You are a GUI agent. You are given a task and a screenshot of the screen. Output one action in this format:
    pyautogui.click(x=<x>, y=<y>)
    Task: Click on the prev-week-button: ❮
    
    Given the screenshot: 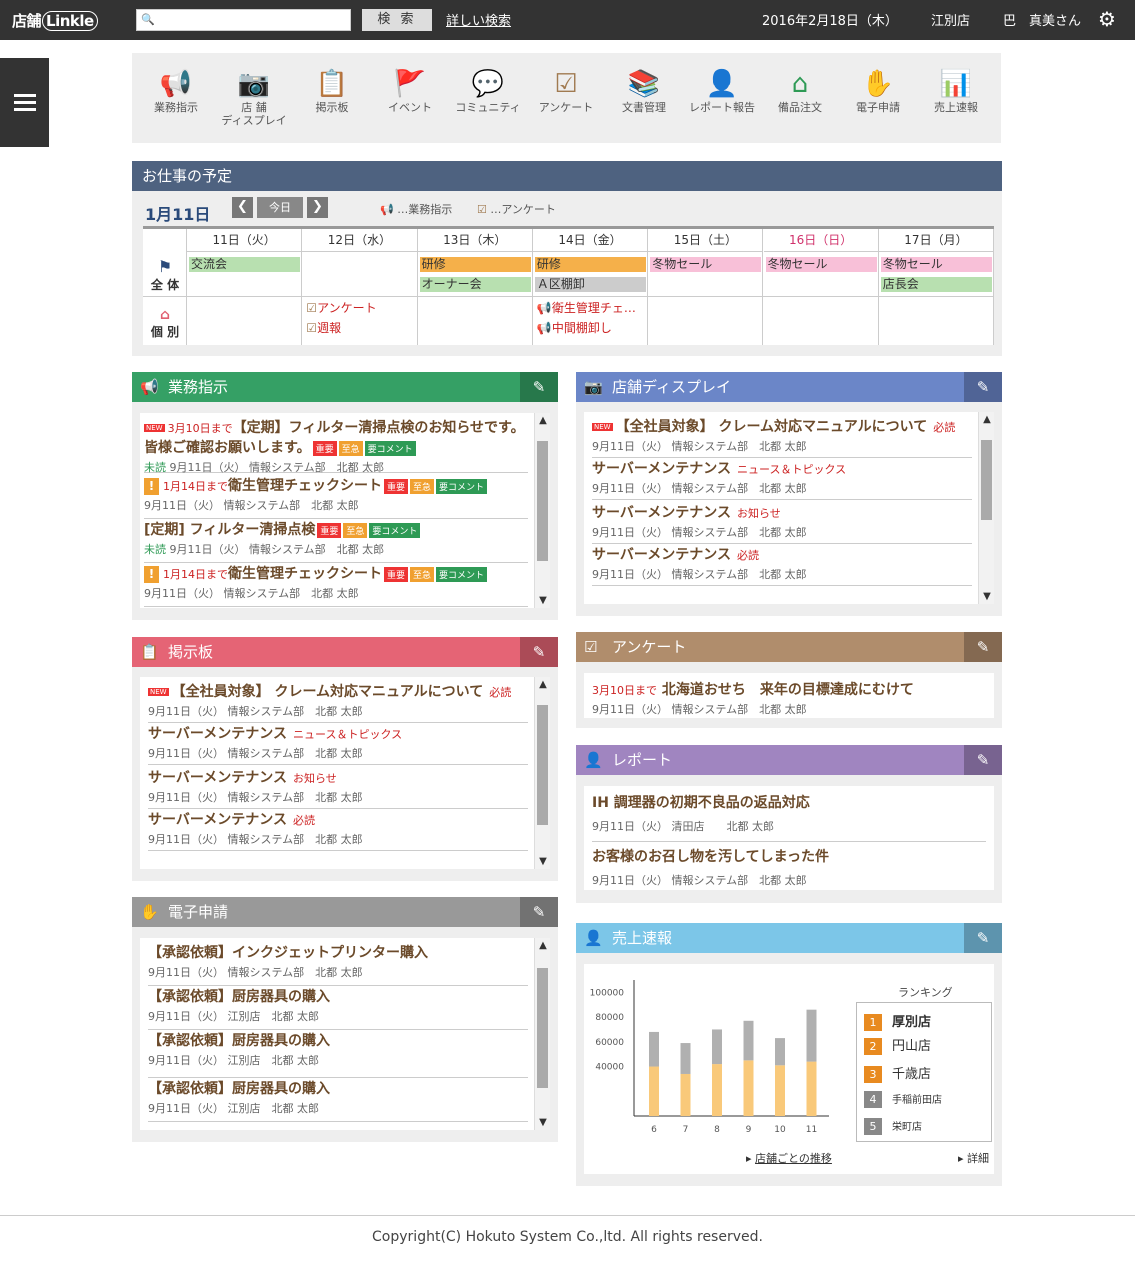 What is the action you would take?
    pyautogui.click(x=242, y=207)
    